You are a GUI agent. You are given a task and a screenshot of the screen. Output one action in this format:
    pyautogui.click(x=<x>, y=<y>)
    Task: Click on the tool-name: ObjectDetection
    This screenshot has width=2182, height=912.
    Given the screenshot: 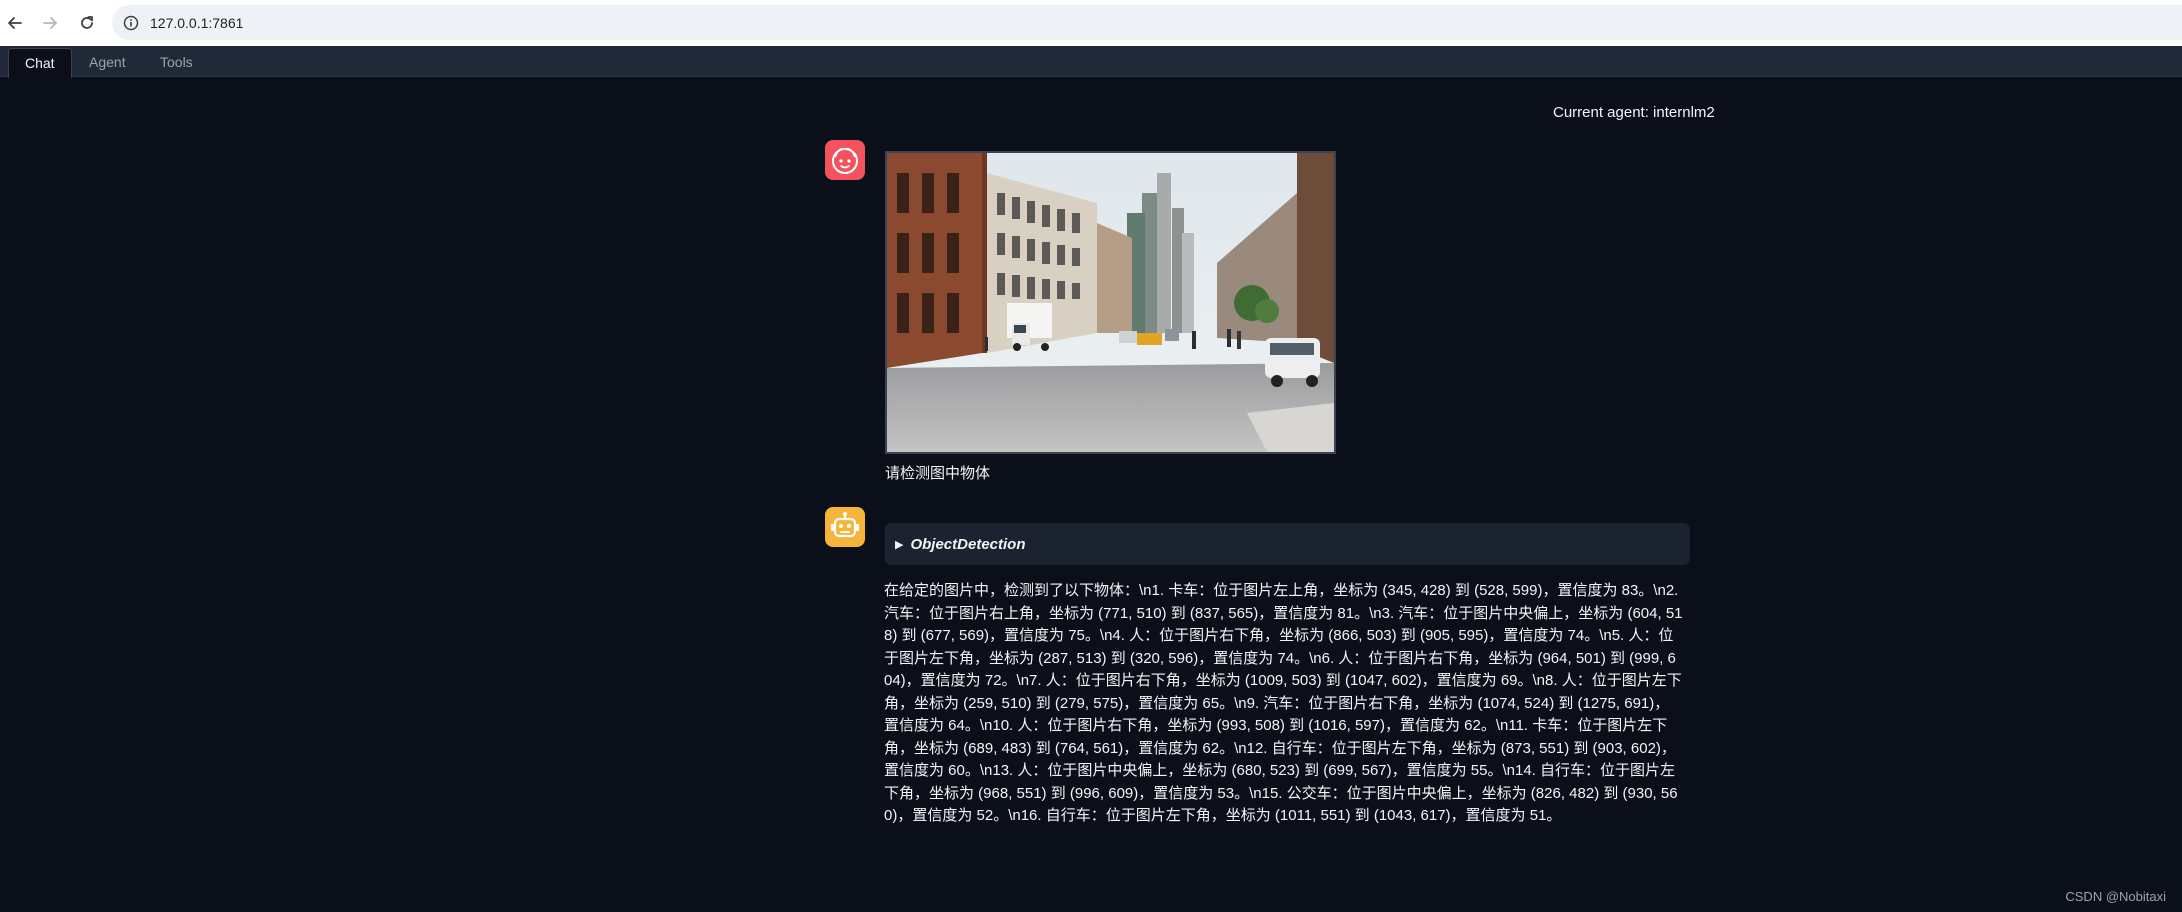 What is the action you would take?
    pyautogui.click(x=968, y=544)
    